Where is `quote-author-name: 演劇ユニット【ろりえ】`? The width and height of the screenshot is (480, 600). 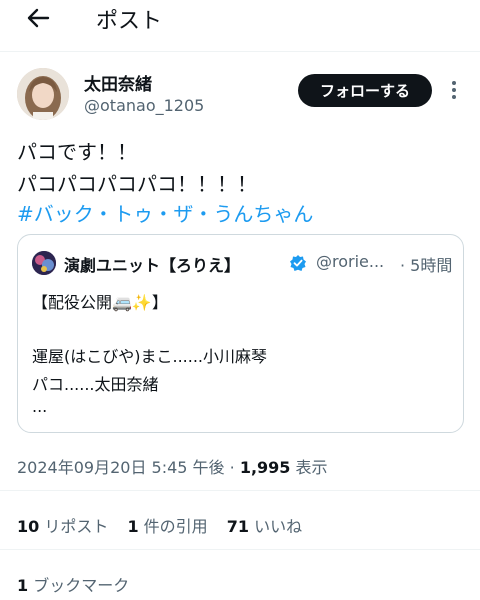 quote-author-name: 演劇ユニット【ろりえ】 is located at coordinates (152, 265).